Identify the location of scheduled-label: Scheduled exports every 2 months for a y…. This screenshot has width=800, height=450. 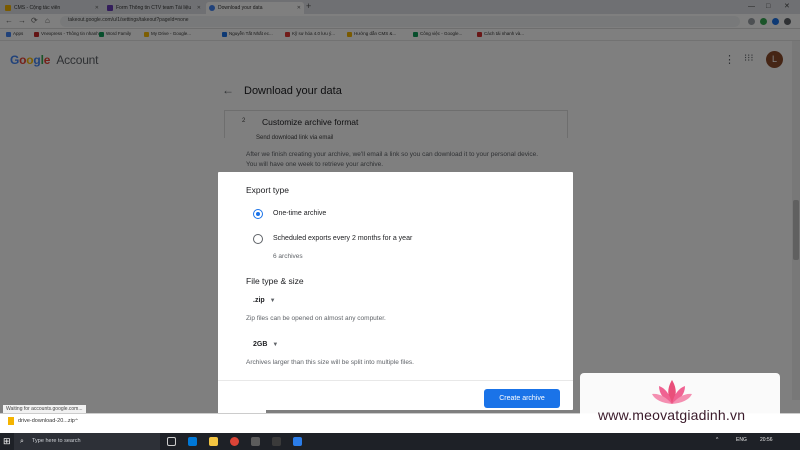
(342, 238).